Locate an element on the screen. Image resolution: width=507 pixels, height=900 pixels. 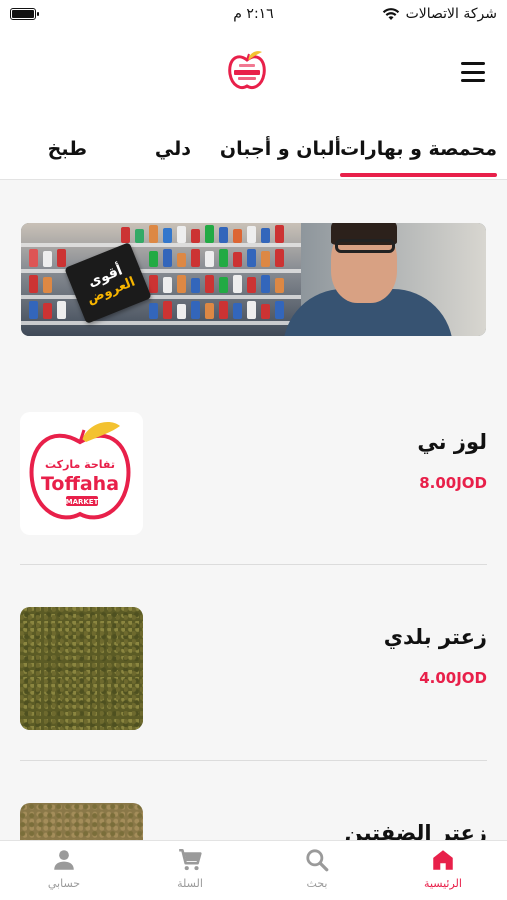
category-tabs: محمصة و بهارات ألبان و أجبان دلي طبخ is located at coordinates (253, 150).